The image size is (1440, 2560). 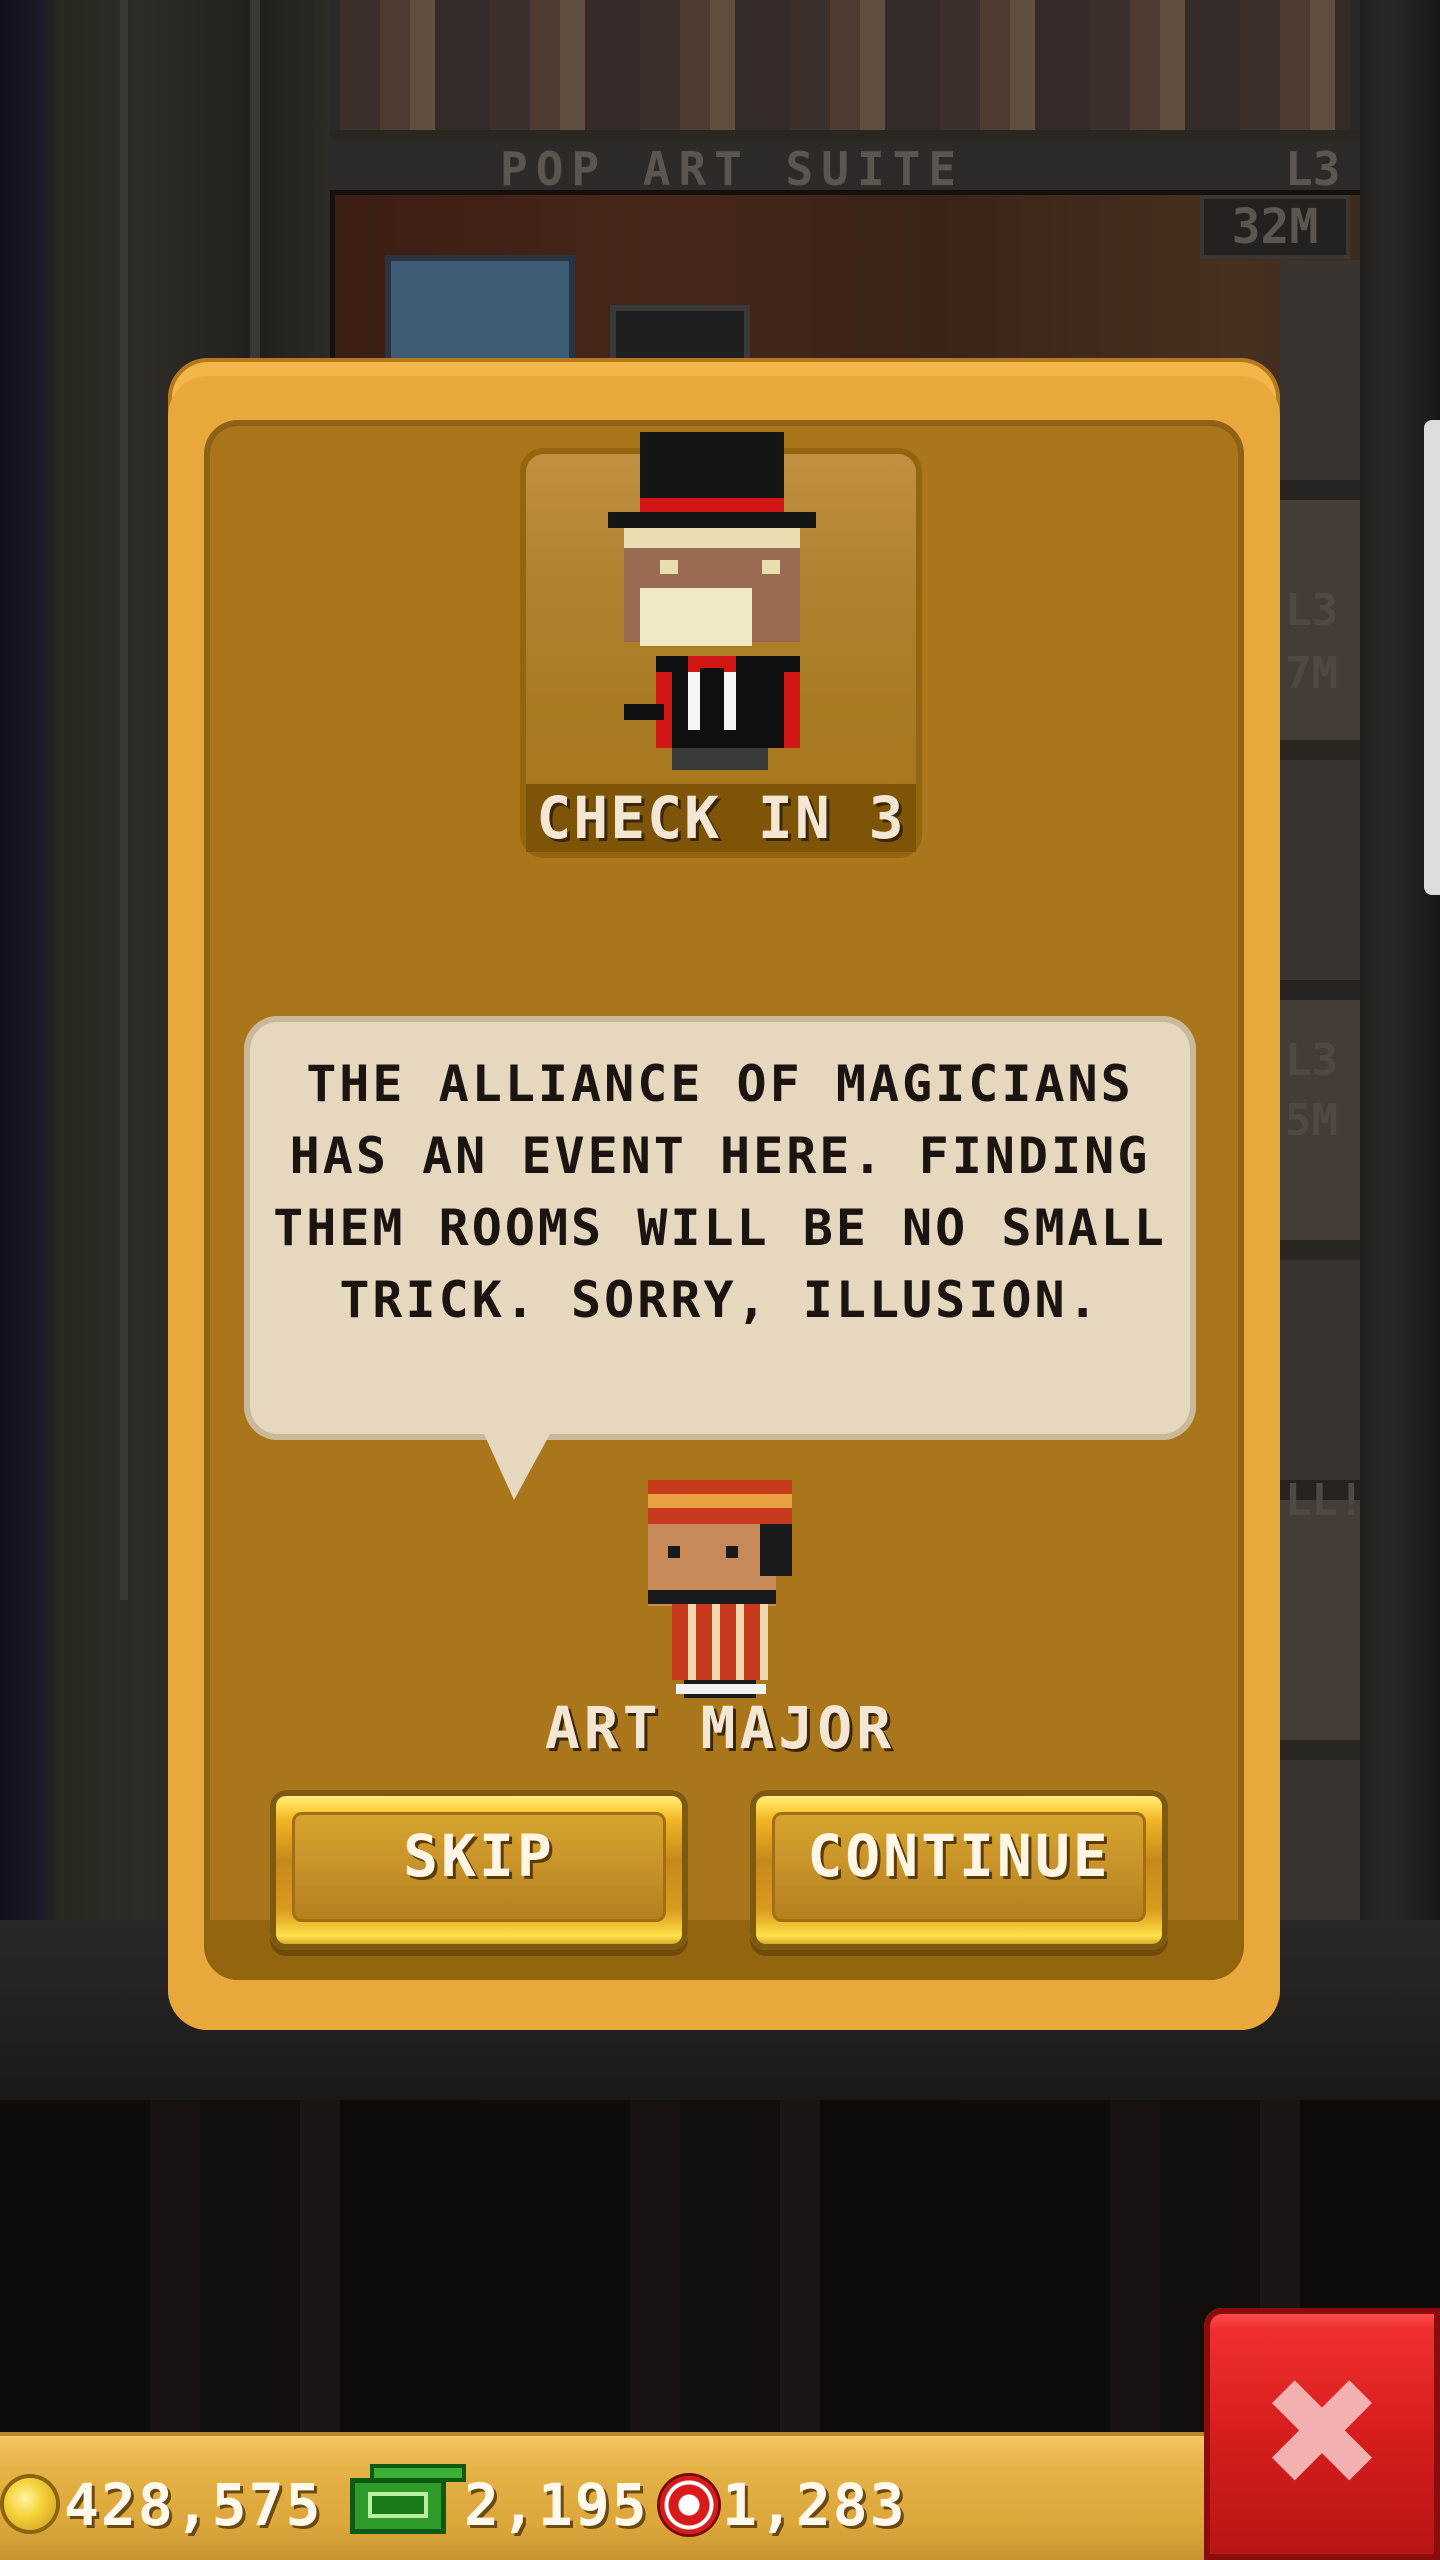 I want to click on bellhop-eyes, so click(x=703, y=1552).